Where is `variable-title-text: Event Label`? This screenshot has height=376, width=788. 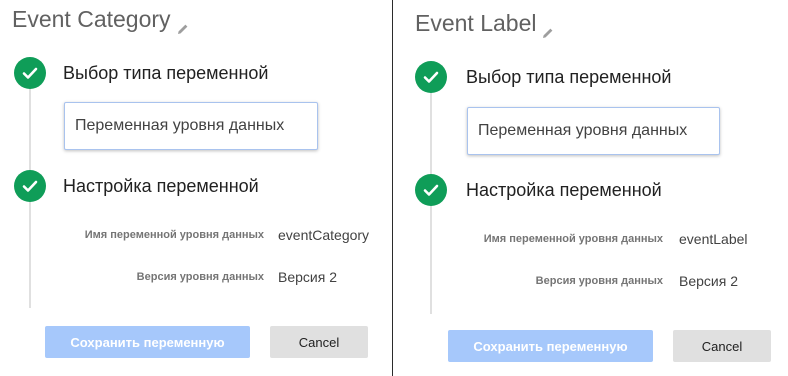
variable-title-text: Event Label is located at coordinates (476, 23).